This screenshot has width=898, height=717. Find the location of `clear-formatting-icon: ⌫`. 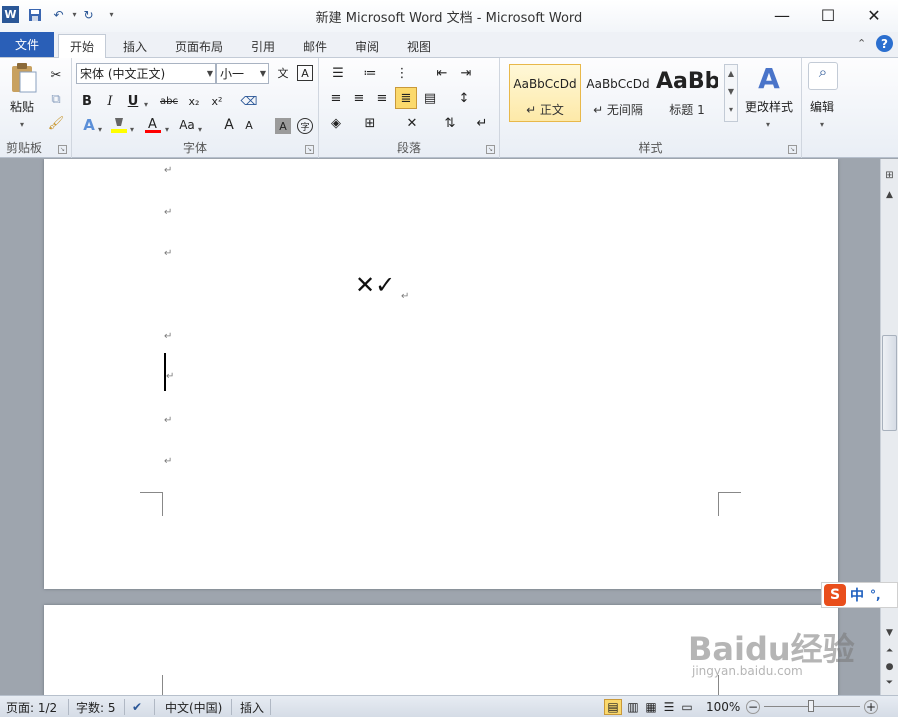

clear-formatting-icon: ⌫ is located at coordinates (249, 101).